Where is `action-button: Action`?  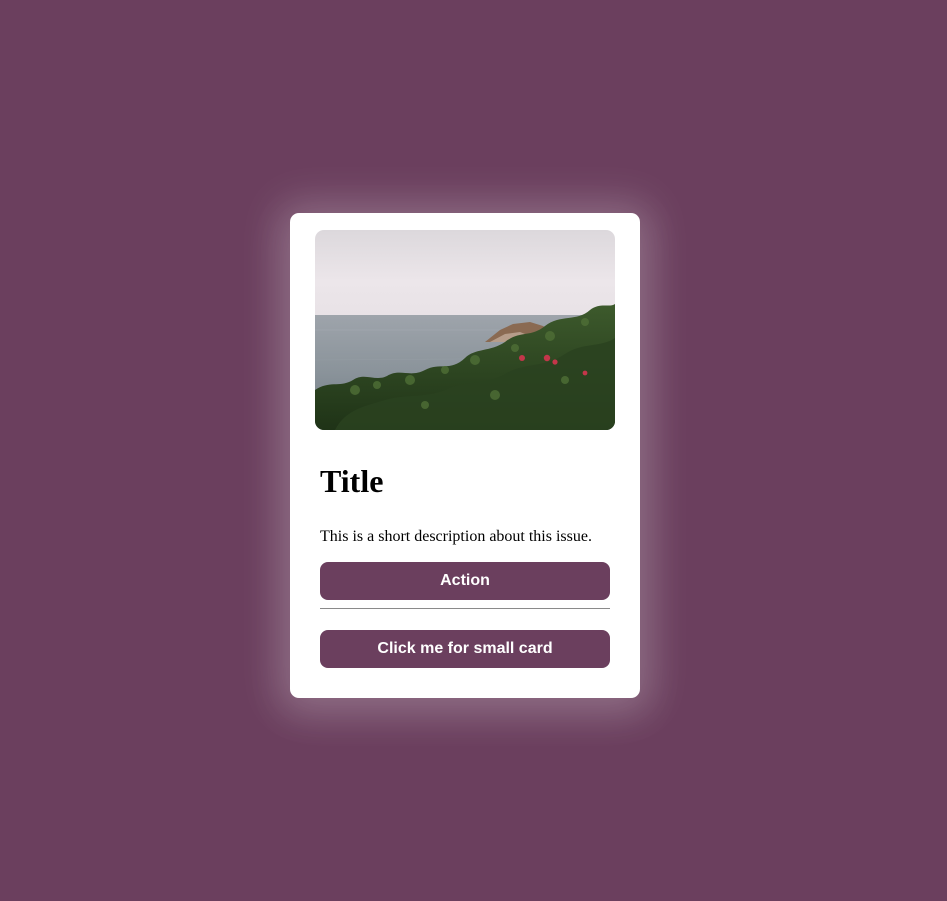
action-button: Action is located at coordinates (465, 581).